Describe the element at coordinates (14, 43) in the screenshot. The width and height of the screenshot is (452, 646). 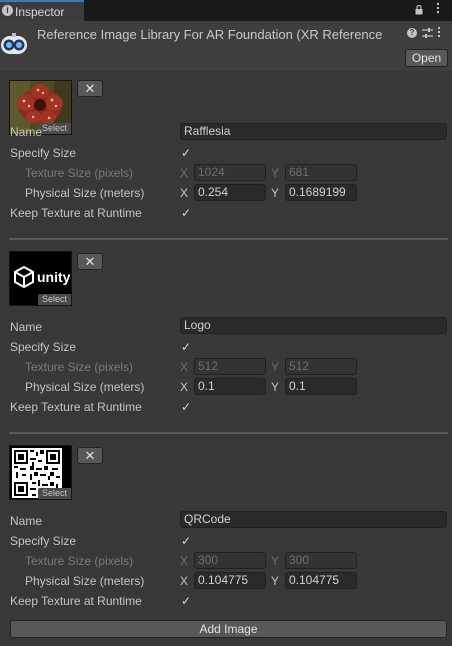
I see `reference-library-icon` at that location.